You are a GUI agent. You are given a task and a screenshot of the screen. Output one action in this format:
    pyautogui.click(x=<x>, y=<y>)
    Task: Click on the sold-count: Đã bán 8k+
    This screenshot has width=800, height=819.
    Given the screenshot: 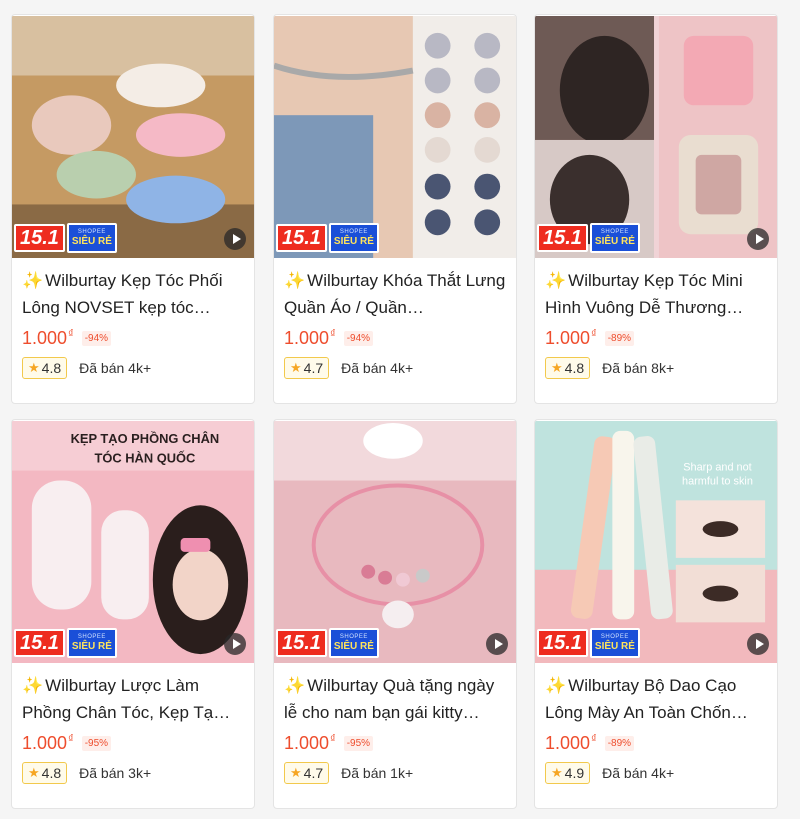 What is the action you would take?
    pyautogui.click(x=638, y=368)
    